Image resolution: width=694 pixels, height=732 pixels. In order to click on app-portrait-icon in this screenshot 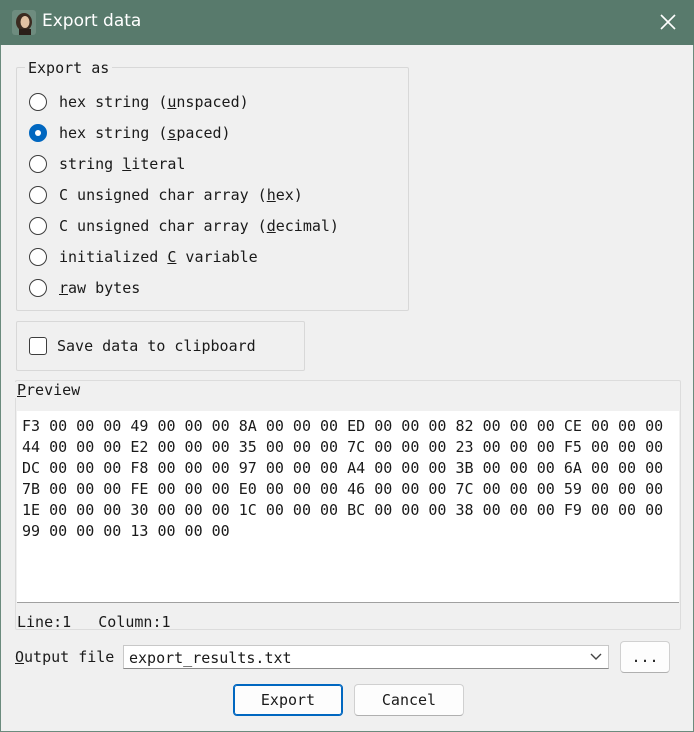, I will do `click(24, 22)`.